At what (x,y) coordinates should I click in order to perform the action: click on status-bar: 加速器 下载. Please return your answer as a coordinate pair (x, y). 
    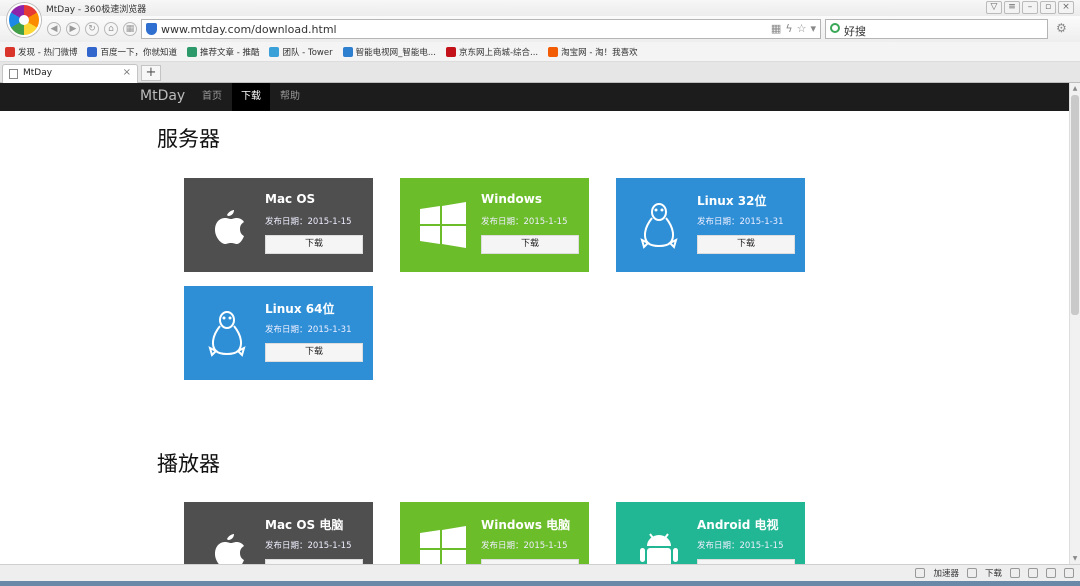
    Looking at the image, I should click on (540, 572).